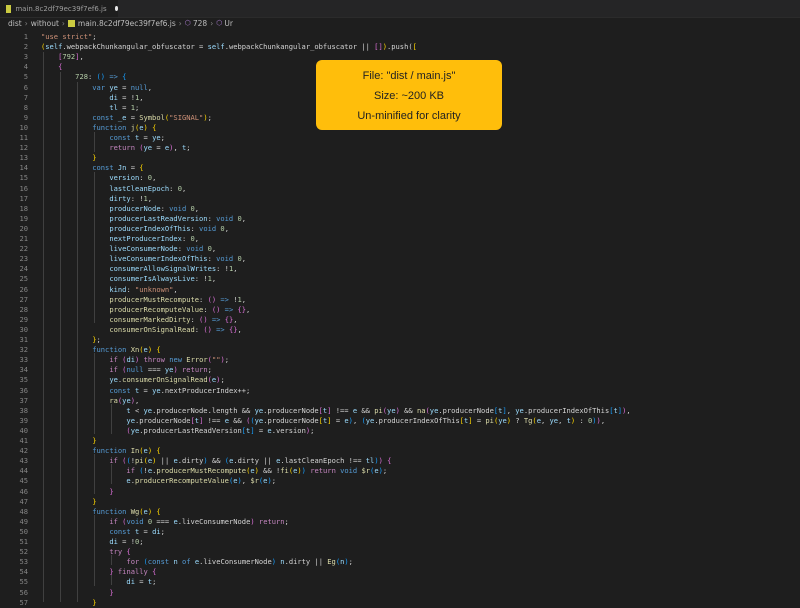  I want to click on code-text: liveConsumerIndexOfThis: void 0,, so click(178, 259).